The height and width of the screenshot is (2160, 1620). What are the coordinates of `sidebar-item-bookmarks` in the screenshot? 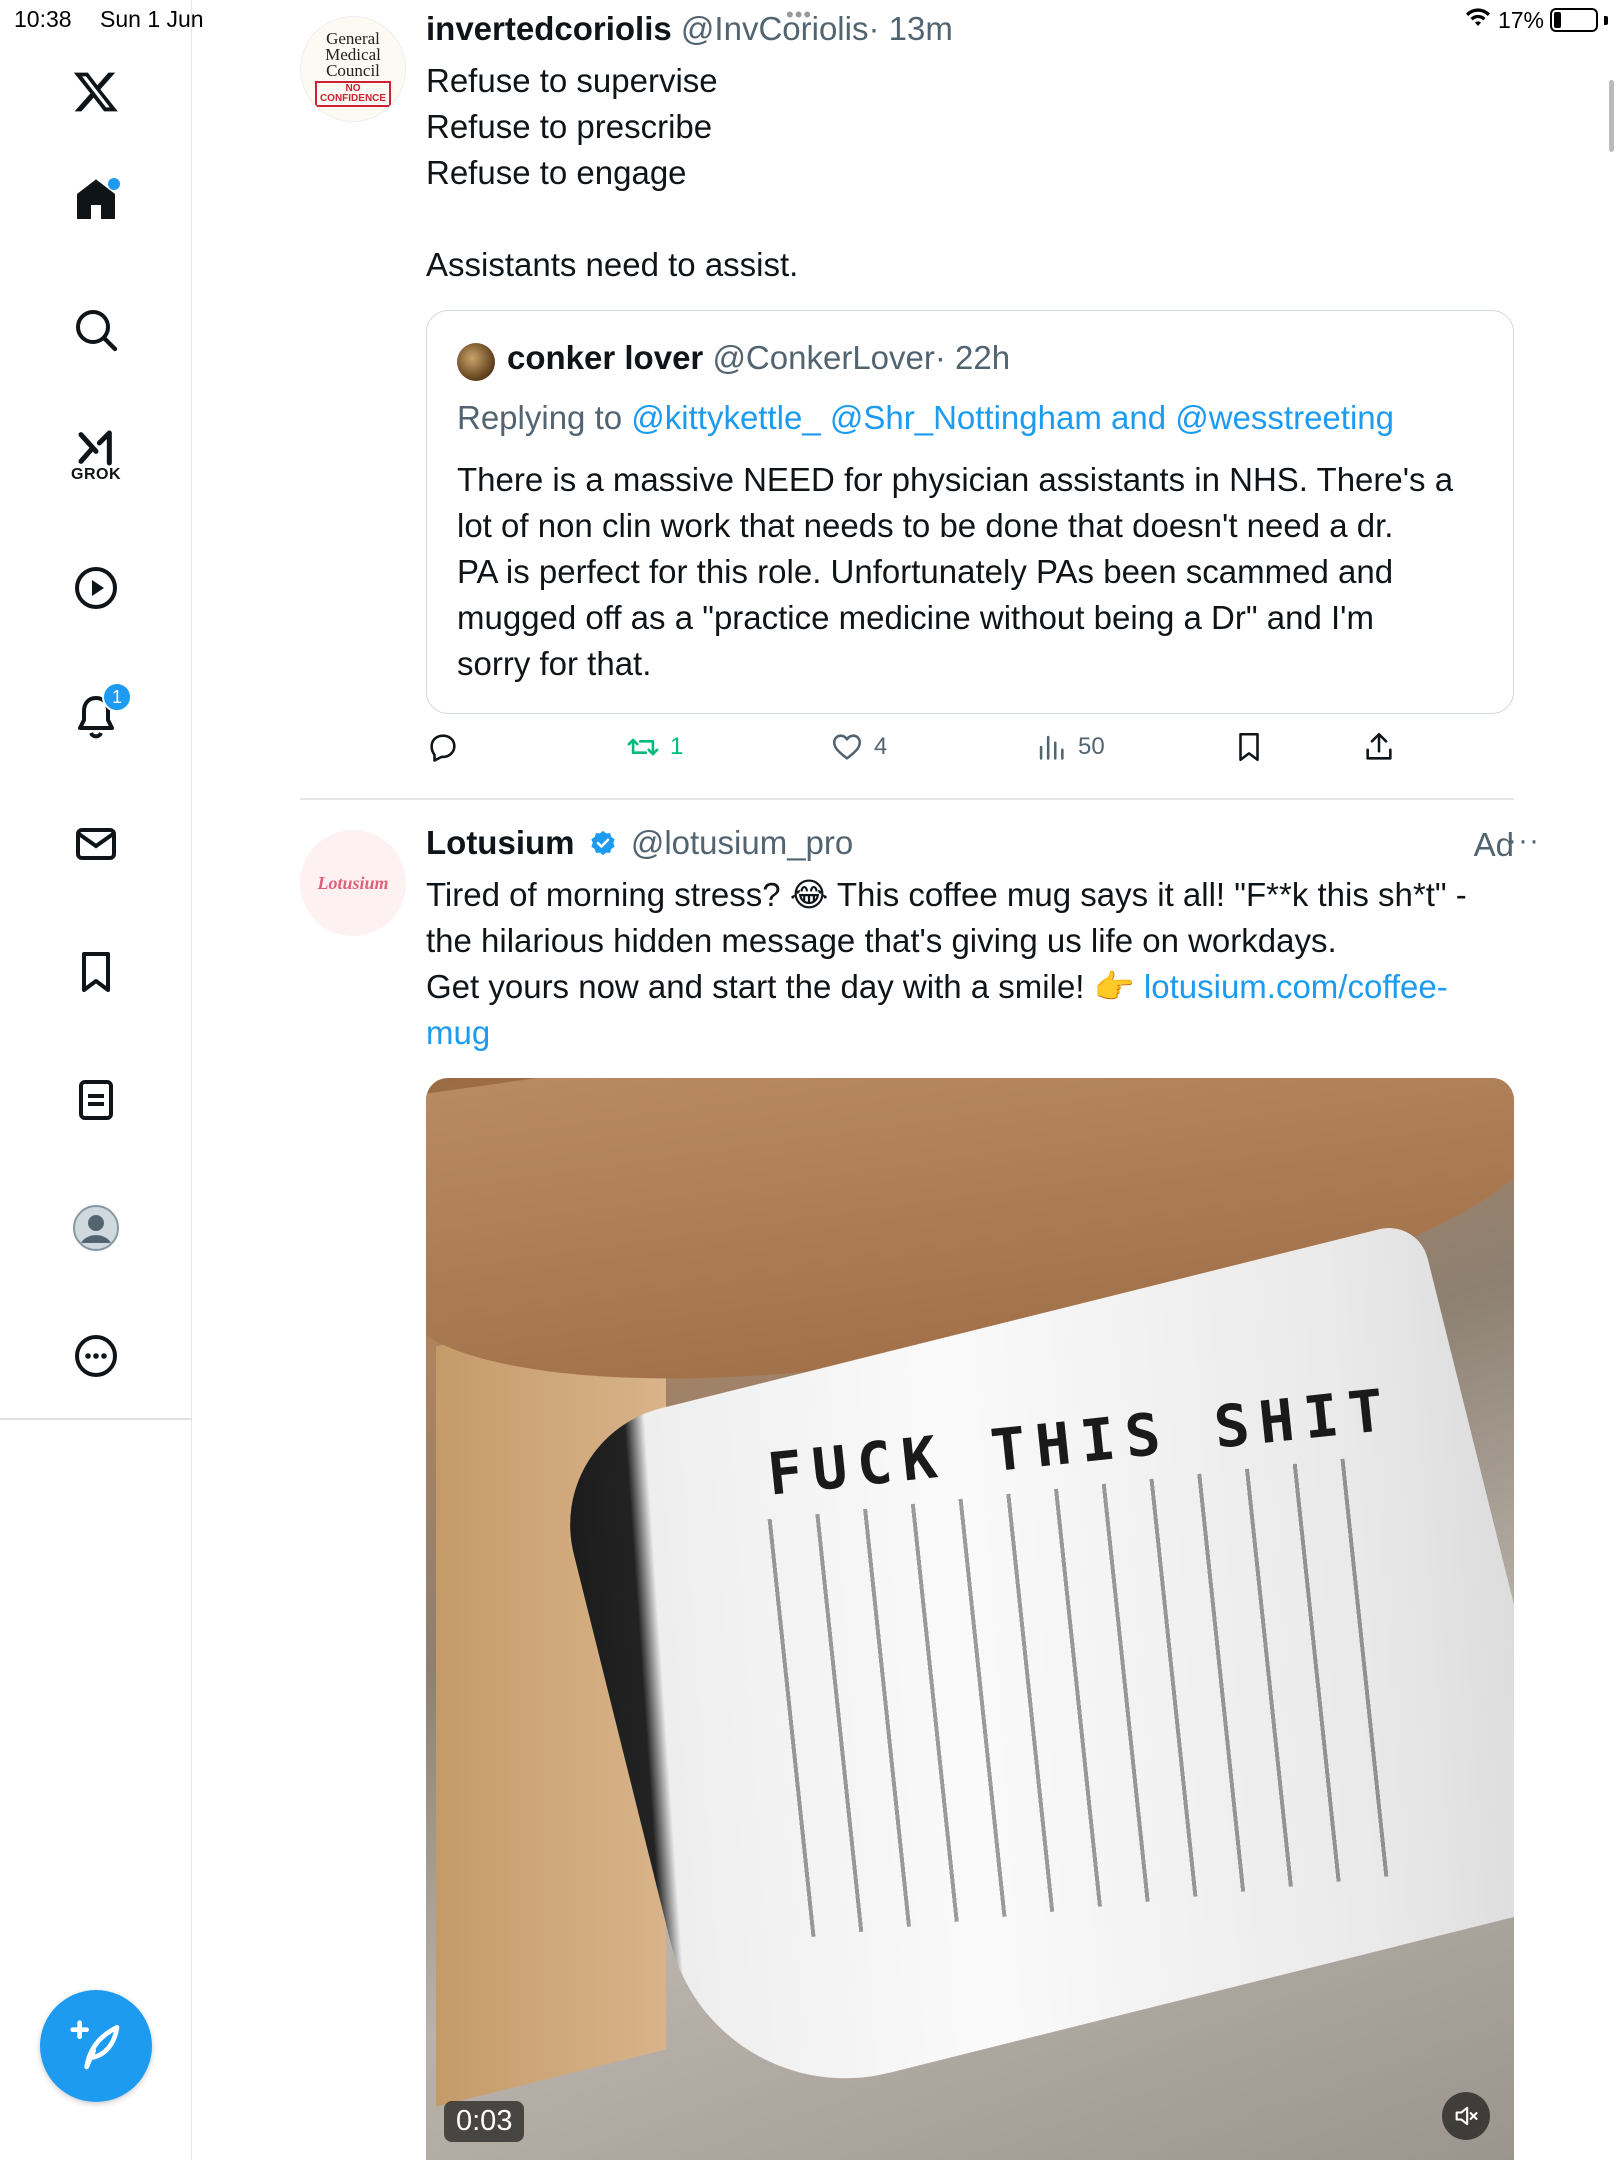 It's located at (96, 972).